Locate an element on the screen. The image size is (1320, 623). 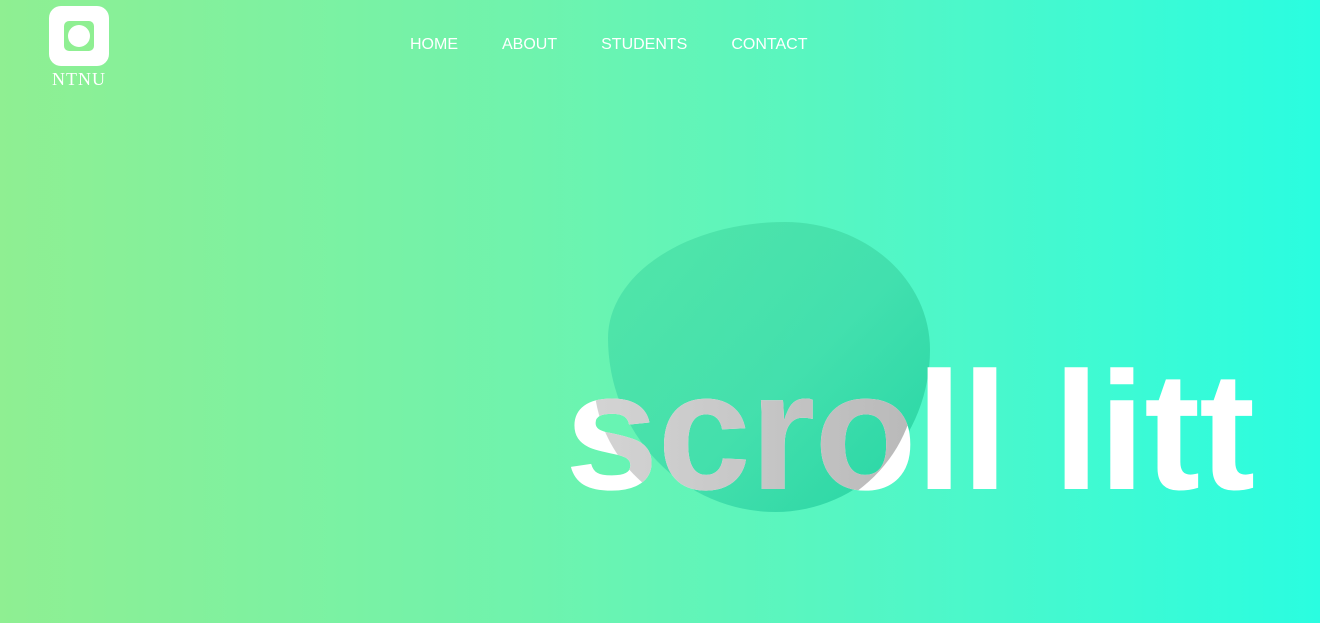
logo-text: NTNU is located at coordinates (79, 79).